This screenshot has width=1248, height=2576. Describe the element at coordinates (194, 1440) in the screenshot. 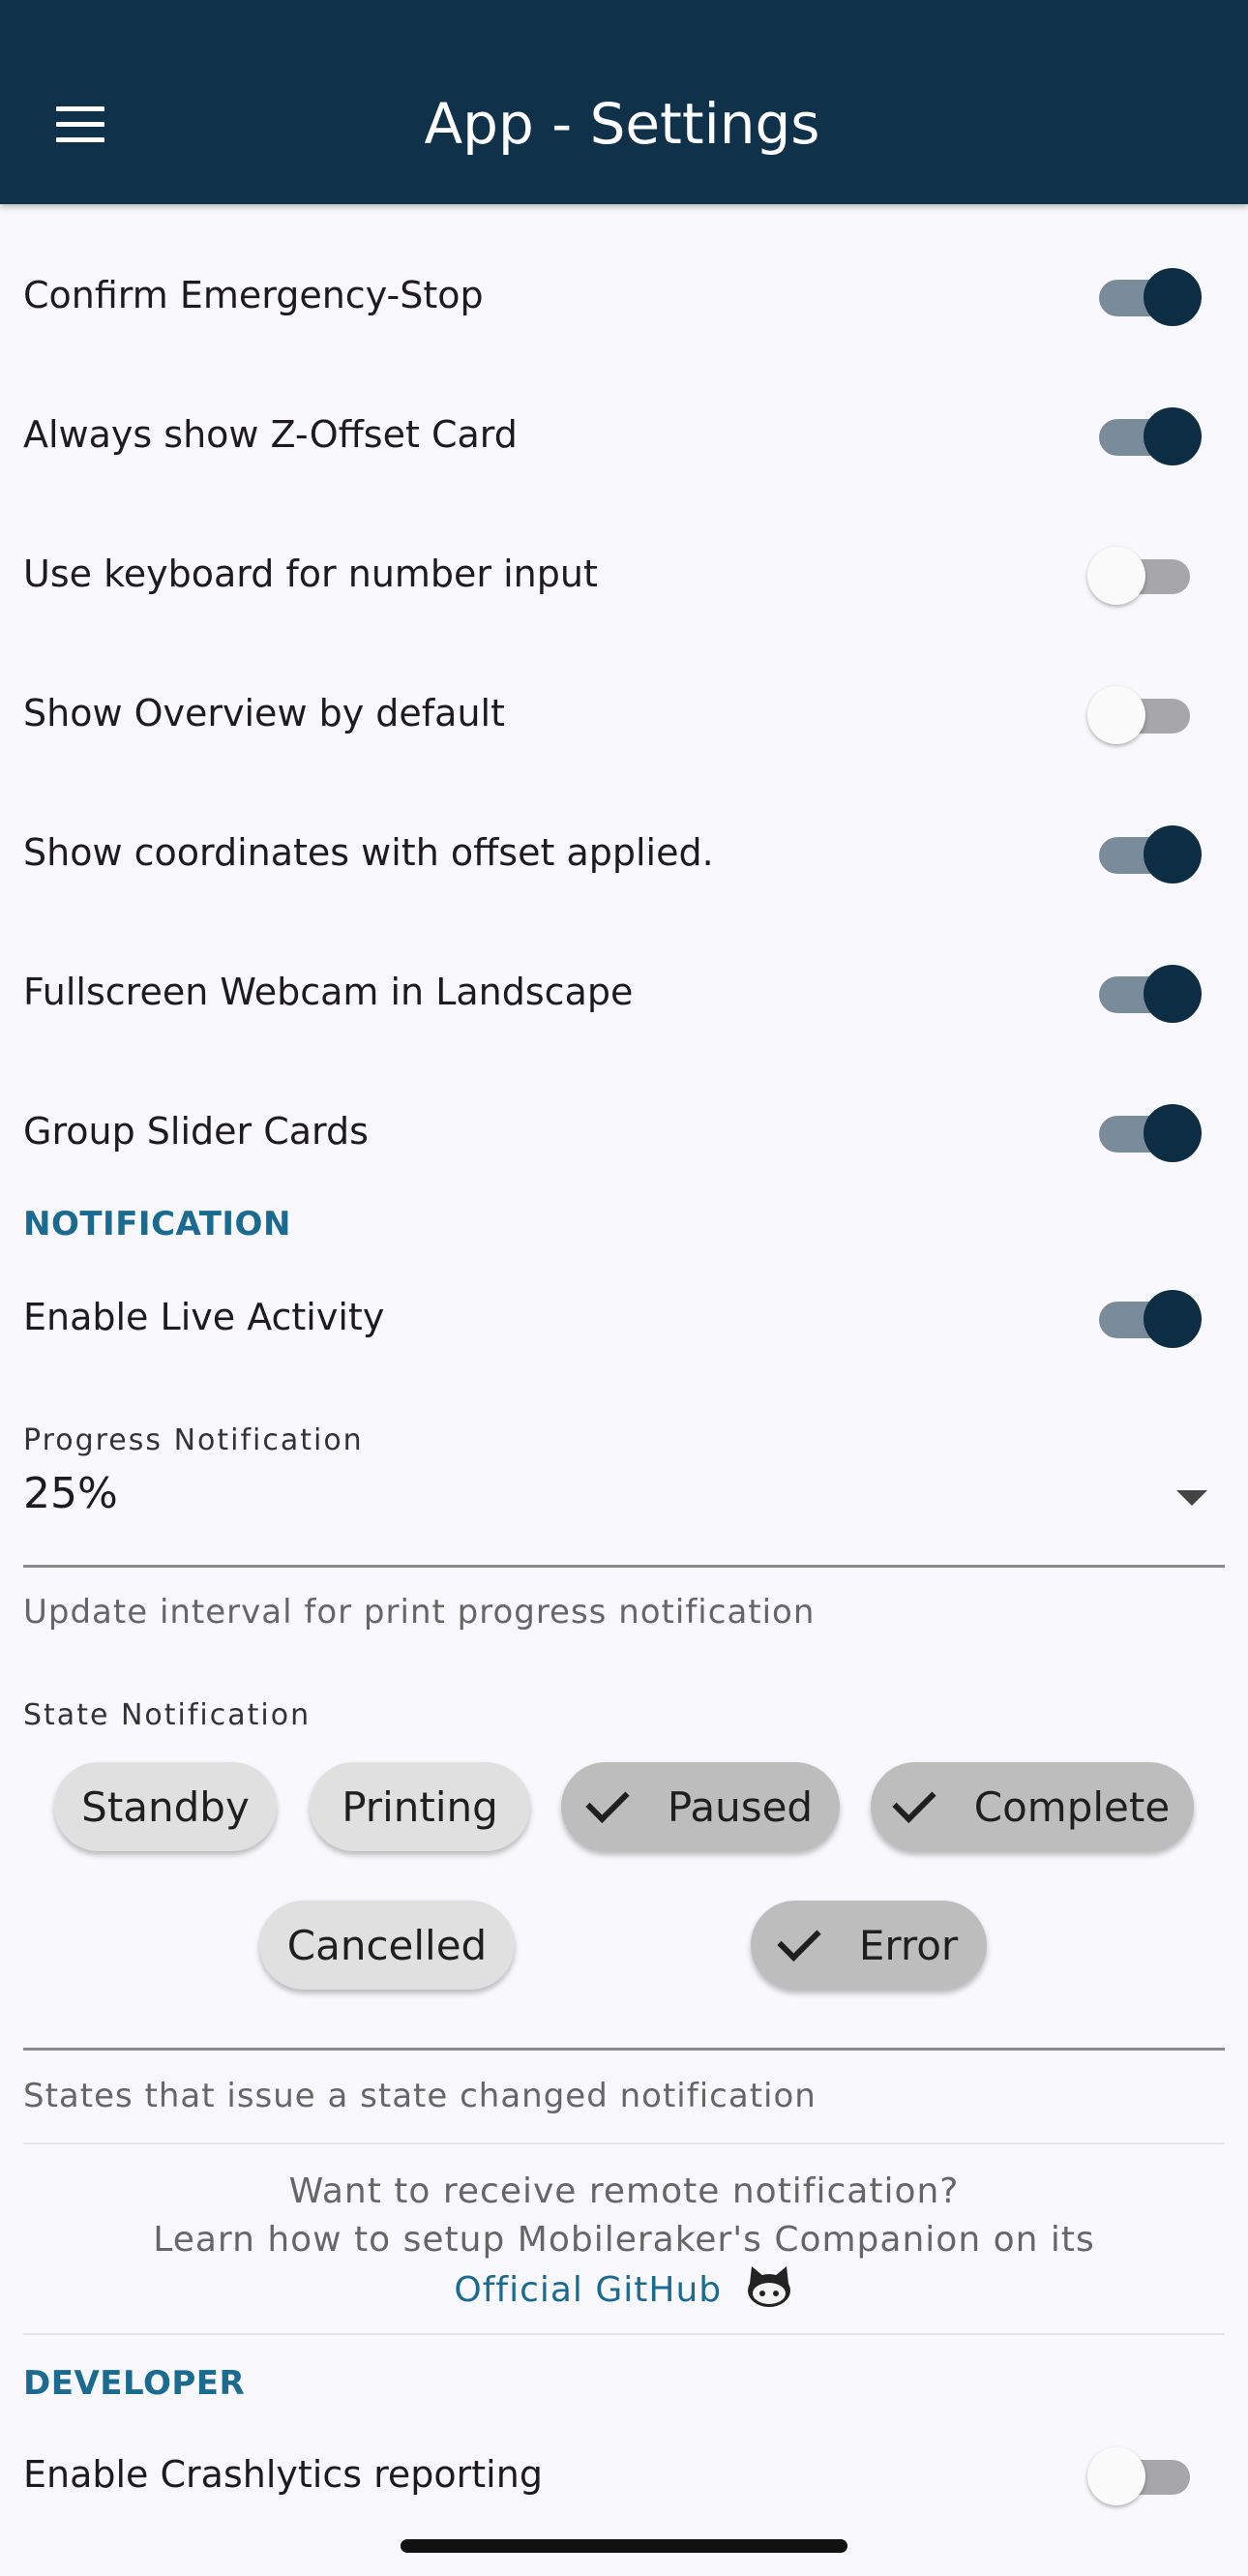

I see `progress-notification-label: Progress Notification` at that location.